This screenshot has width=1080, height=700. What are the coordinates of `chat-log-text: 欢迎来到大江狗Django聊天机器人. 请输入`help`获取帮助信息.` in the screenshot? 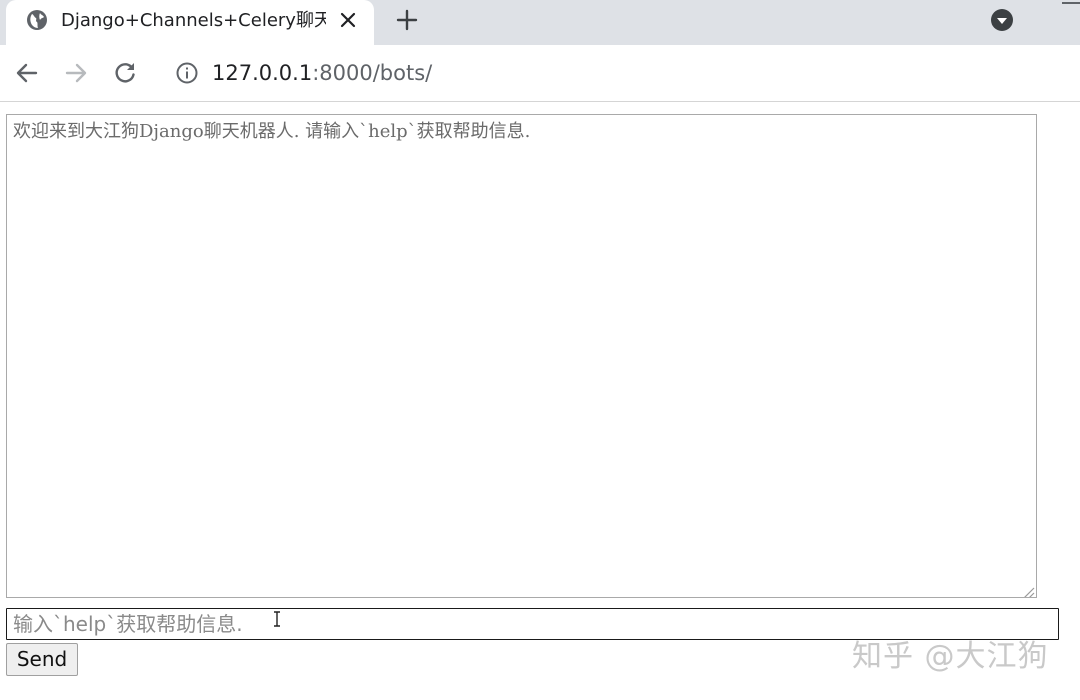 It's located at (272, 131).